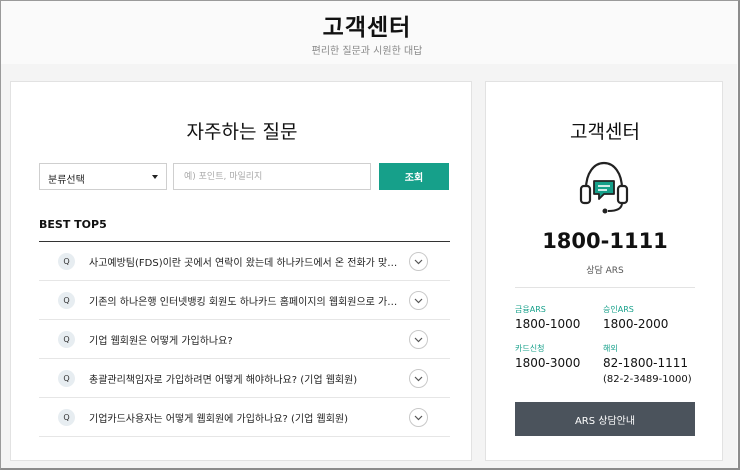  I want to click on faq-item: Q 총괄관리책임자로 가입하려면 어떻게 해야하나요? (기업 웹회원), so click(244, 378).